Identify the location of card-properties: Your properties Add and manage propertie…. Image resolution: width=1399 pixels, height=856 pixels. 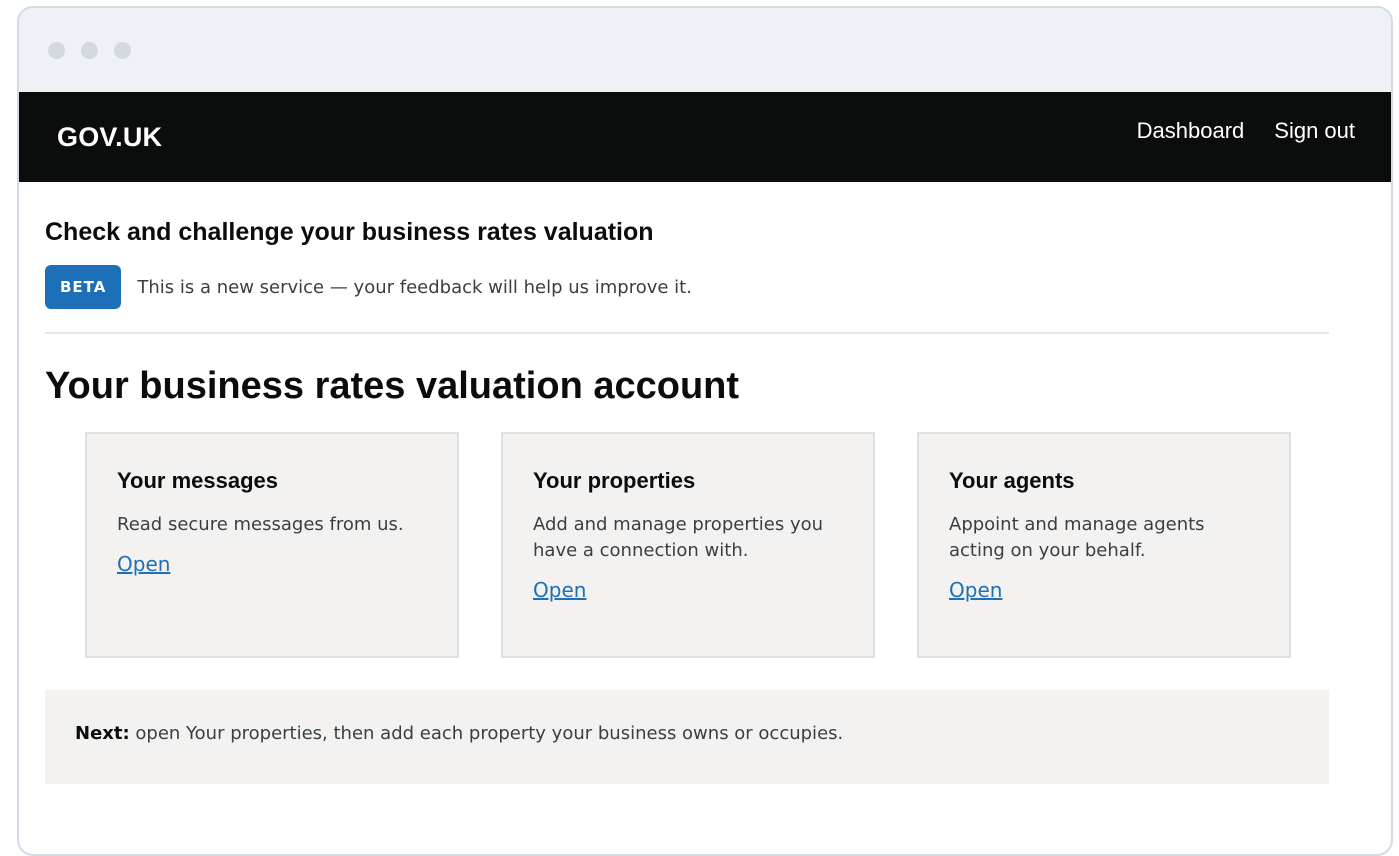
(688, 545).